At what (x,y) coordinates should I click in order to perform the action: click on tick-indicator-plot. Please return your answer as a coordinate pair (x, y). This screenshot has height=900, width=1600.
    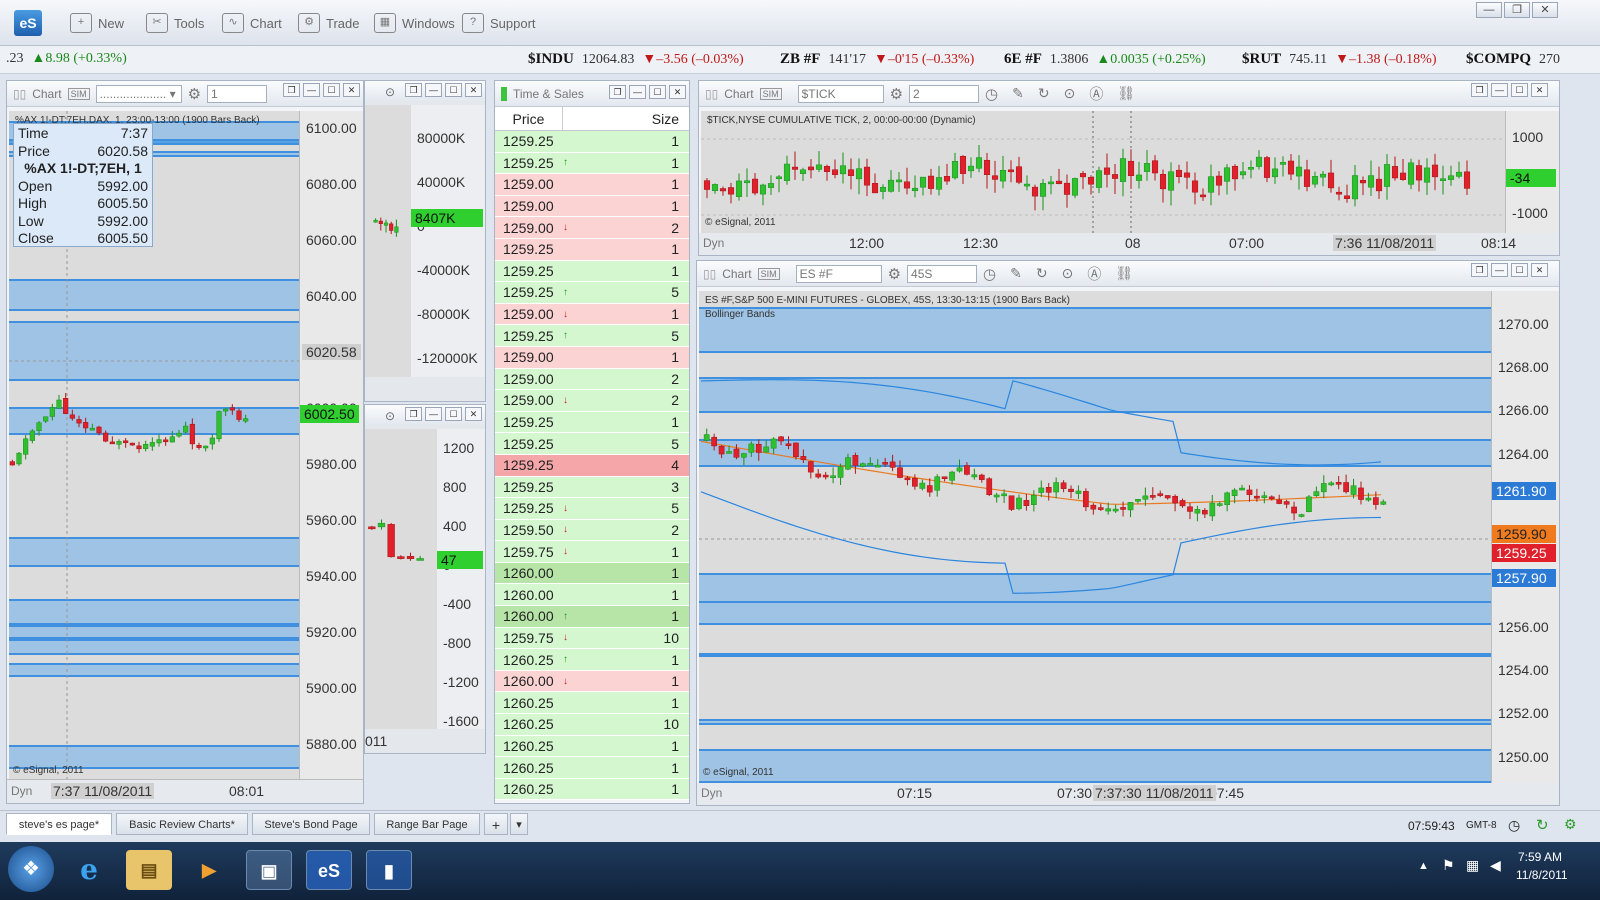
    Looking at the image, I should click on (401, 579).